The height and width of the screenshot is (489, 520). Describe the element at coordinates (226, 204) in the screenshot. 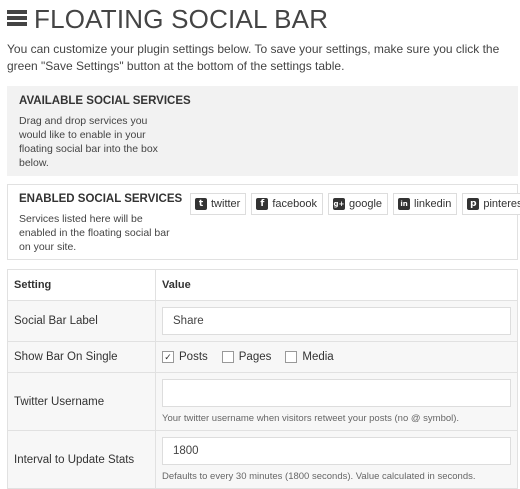

I see `service-label: twitter` at that location.